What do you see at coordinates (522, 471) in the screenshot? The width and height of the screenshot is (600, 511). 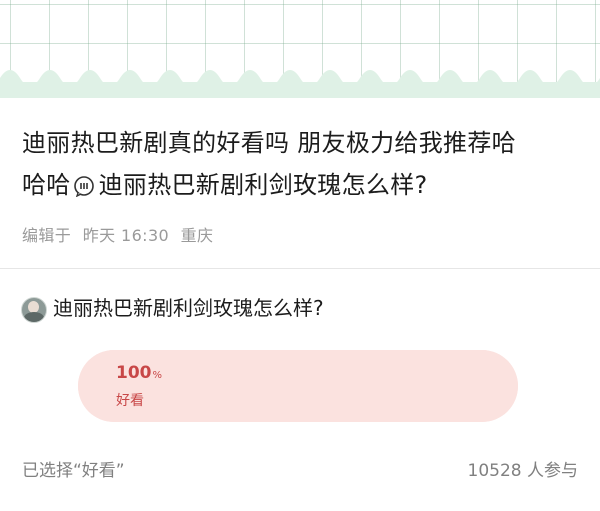 I see `poll-participants: 10528 人参与` at bounding box center [522, 471].